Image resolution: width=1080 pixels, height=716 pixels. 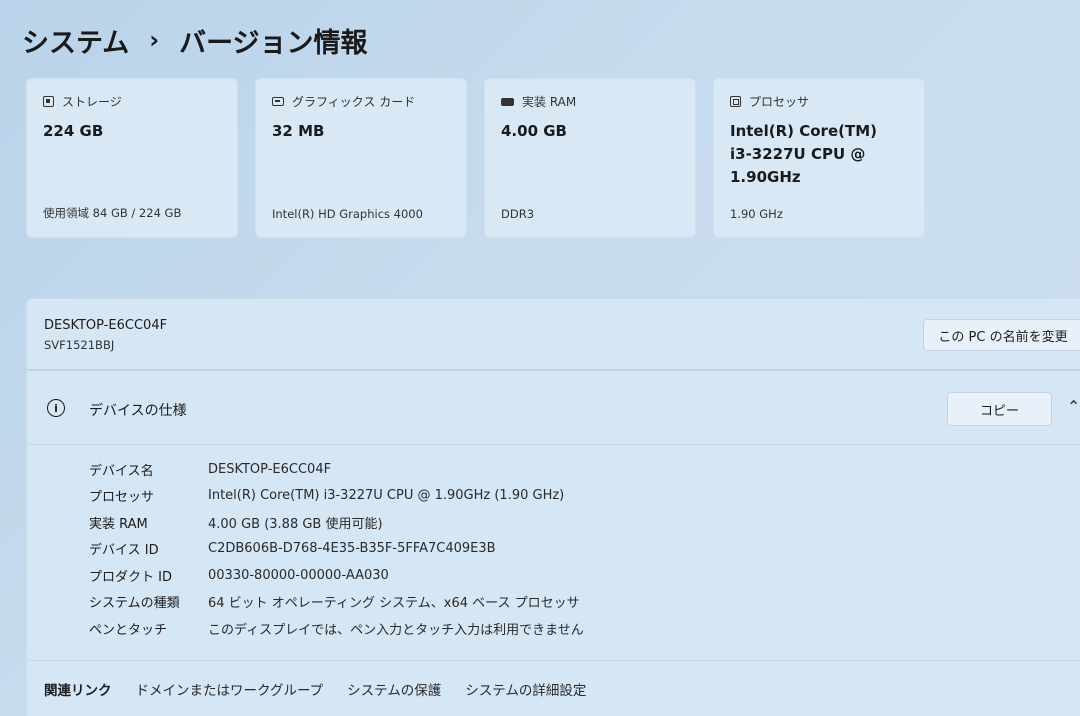 What do you see at coordinates (756, 214) in the screenshot?
I see `card-sub: 1.90 GHz` at bounding box center [756, 214].